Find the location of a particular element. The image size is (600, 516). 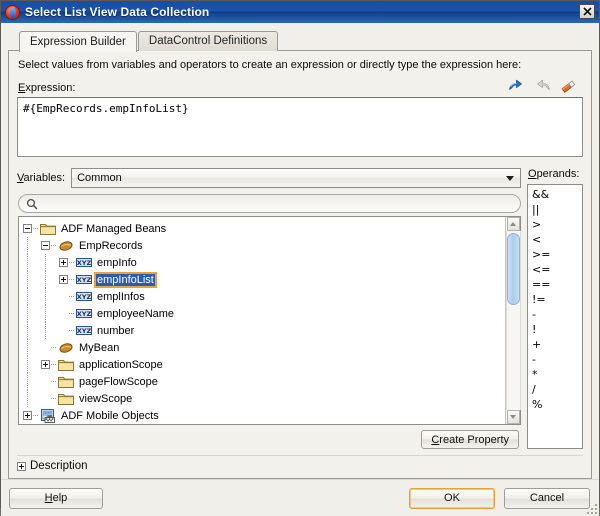

variables-label: Variables: is located at coordinates (41, 178).